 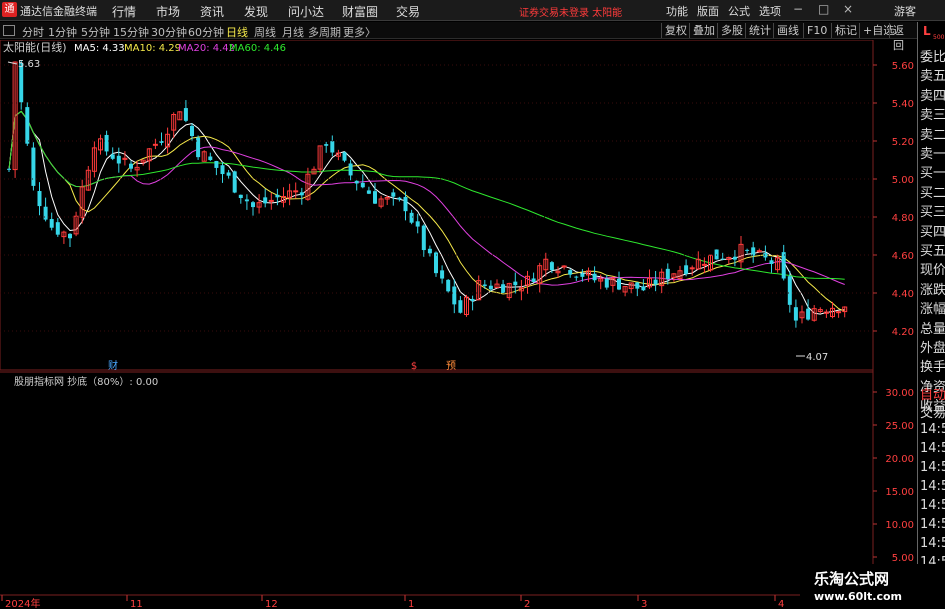 I want to click on menu-zixun: 资讯, so click(x=212, y=11).